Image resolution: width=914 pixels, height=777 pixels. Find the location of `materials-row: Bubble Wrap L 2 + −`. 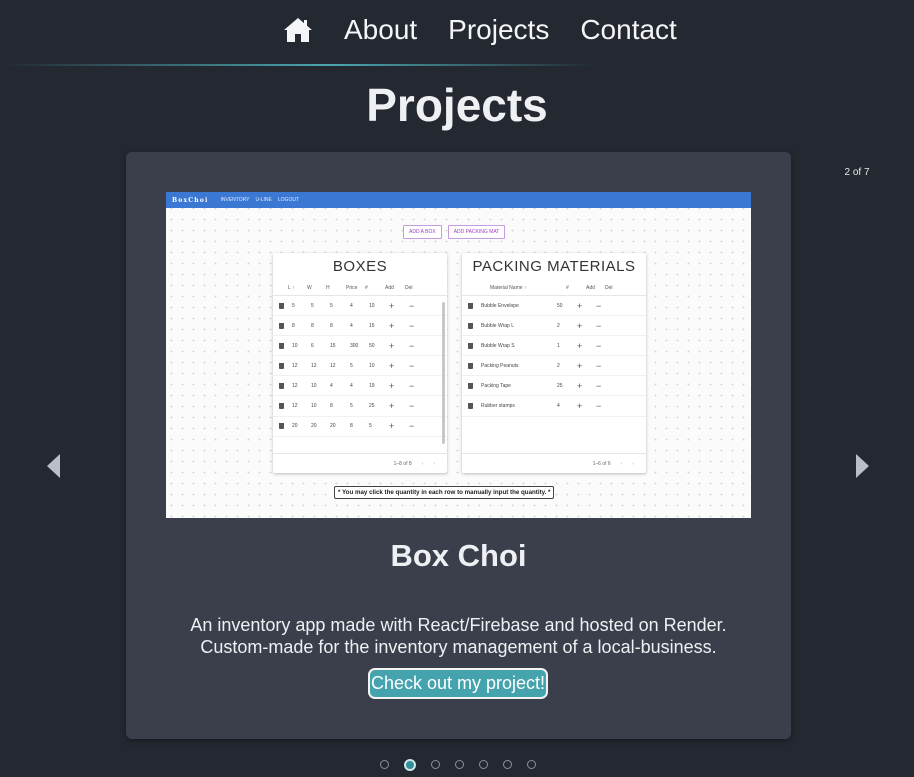

materials-row: Bubble Wrap L 2 + − is located at coordinates (554, 326).